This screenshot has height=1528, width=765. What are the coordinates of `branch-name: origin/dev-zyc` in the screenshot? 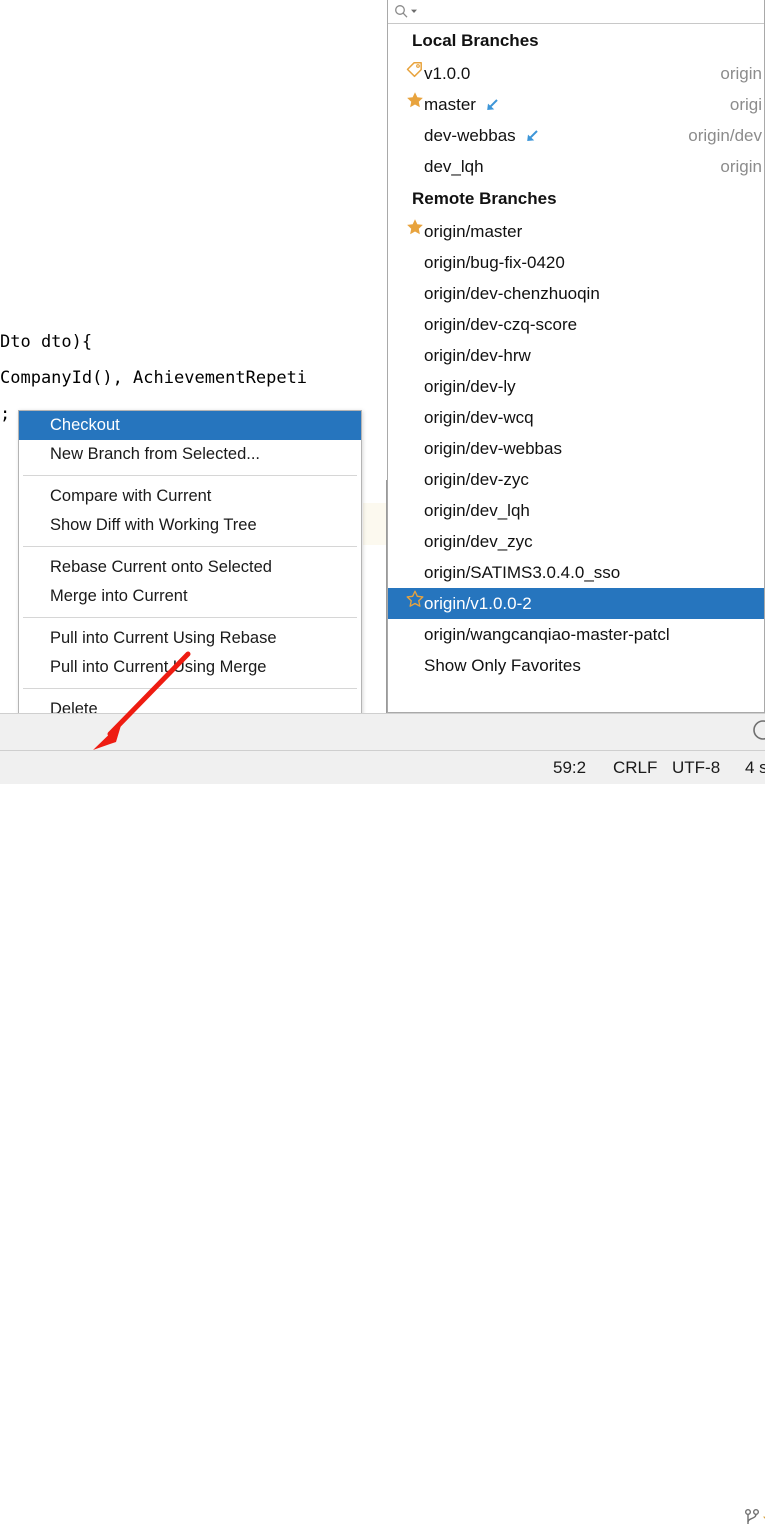 It's located at (476, 479).